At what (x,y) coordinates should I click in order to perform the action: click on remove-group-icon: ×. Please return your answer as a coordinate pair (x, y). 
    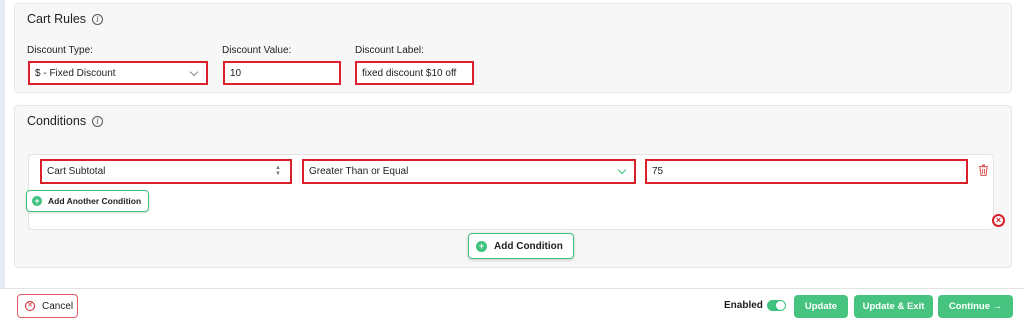
    Looking at the image, I should click on (998, 220).